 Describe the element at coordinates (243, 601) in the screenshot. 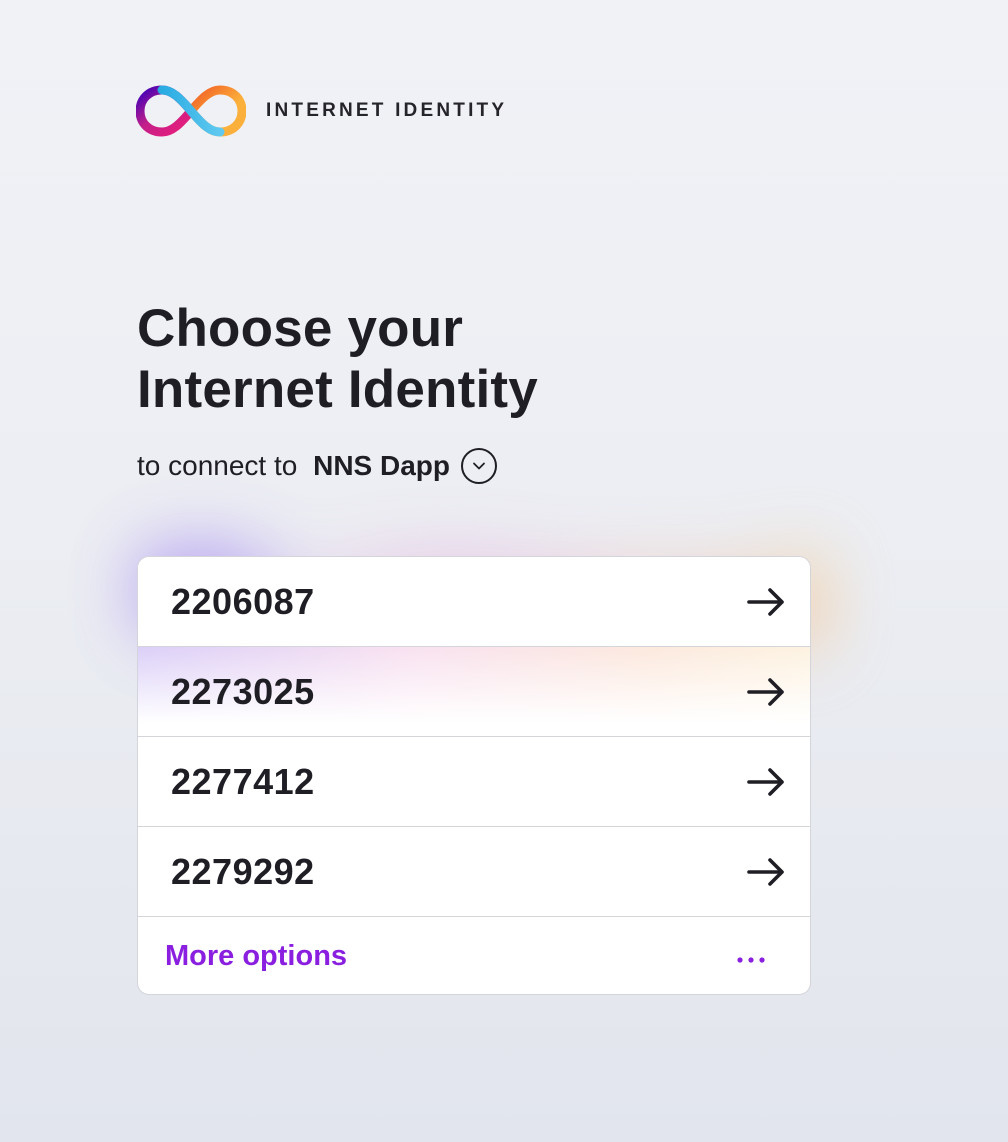

I see `identity-number: 2206087` at that location.